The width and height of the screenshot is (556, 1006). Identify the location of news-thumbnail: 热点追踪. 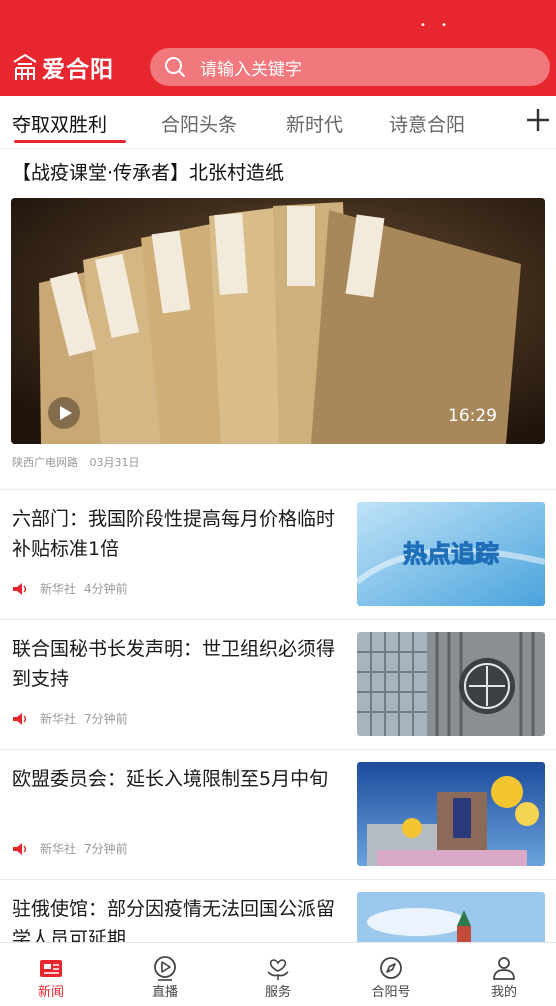
(451, 554).